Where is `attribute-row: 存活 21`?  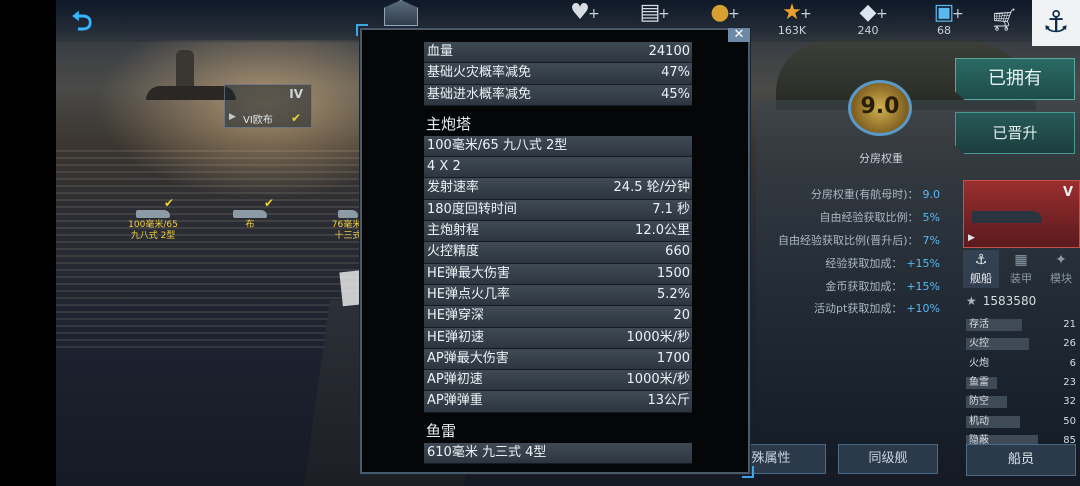 attribute-row: 存活 21 is located at coordinates (1022, 325).